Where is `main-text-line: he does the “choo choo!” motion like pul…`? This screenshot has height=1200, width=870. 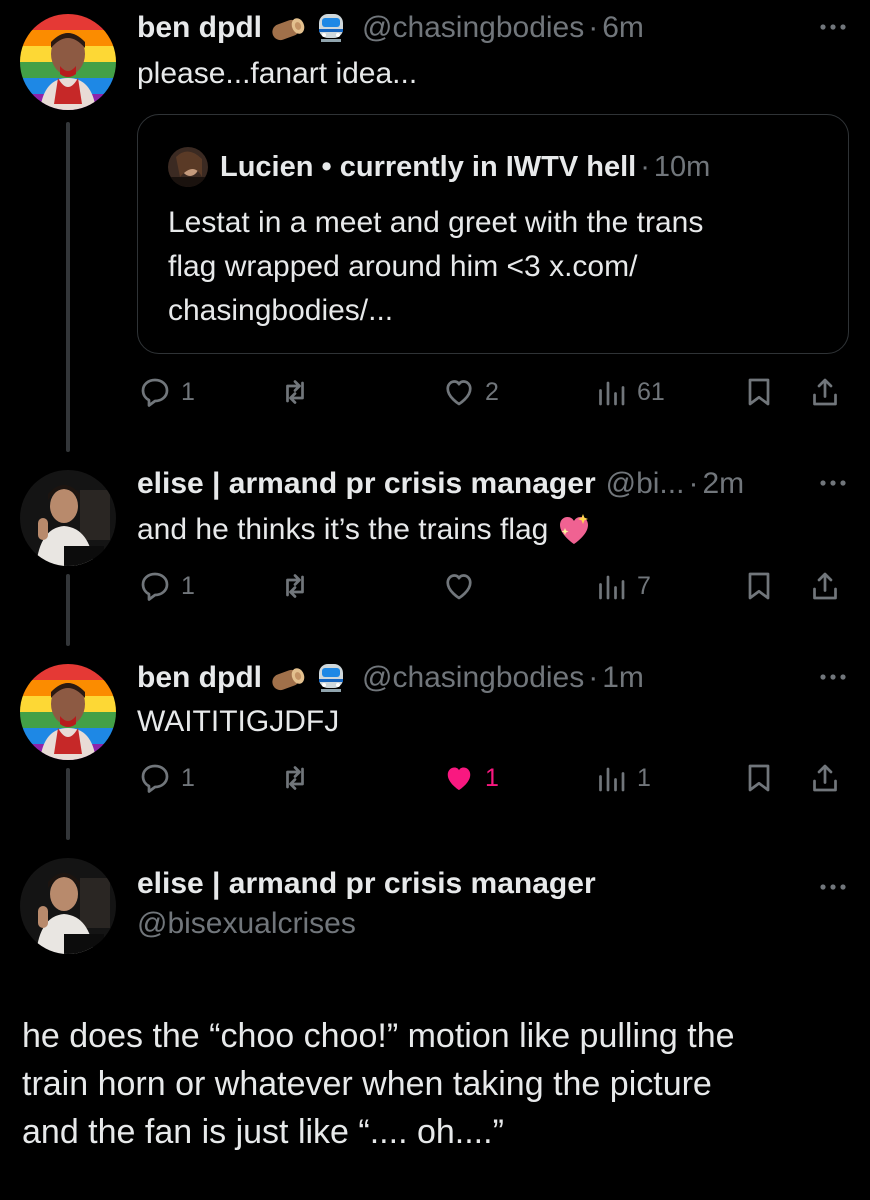 main-text-line: he does the “choo choo!” motion like pul… is located at coordinates (378, 1036).